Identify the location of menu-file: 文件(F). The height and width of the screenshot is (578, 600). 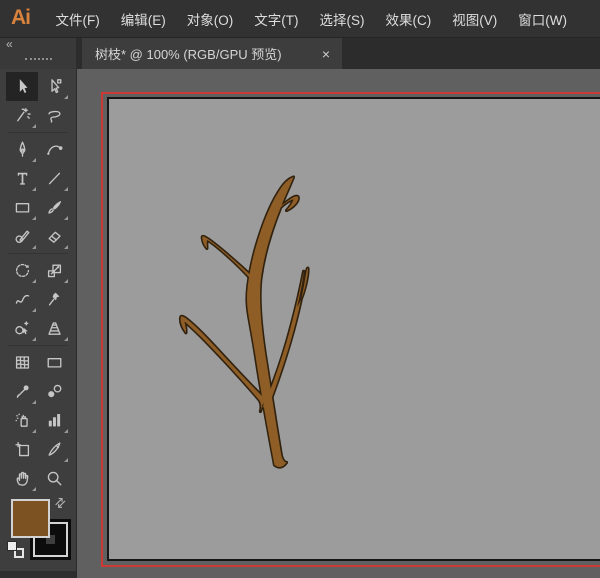
(77, 19).